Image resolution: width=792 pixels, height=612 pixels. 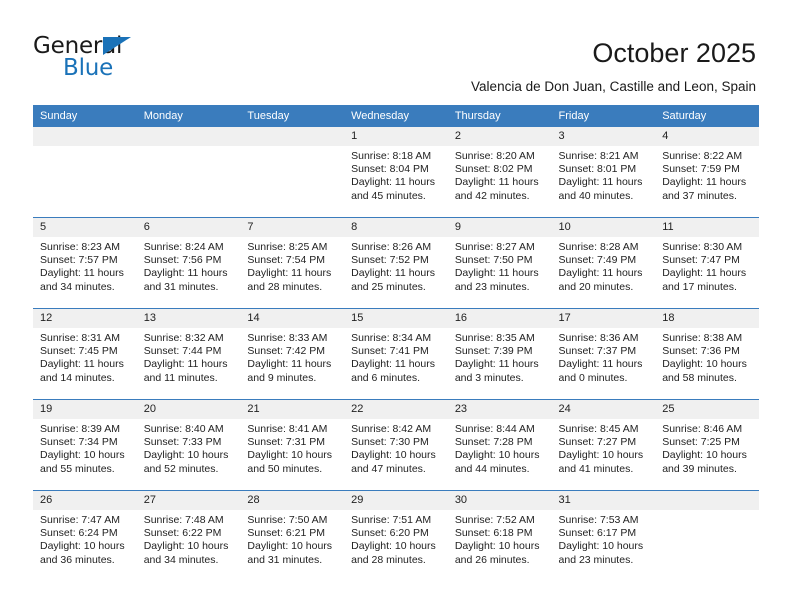 What do you see at coordinates (598, 429) in the screenshot?
I see `sunrise-text: Sunrise: 8:45 AM` at bounding box center [598, 429].